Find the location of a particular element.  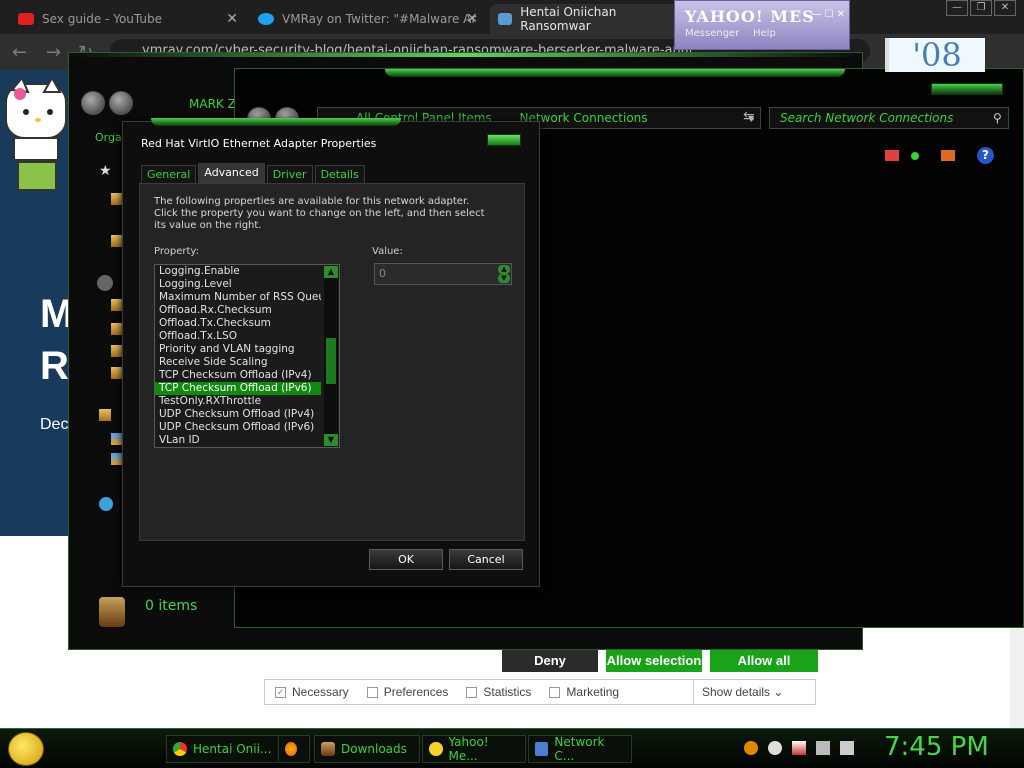

property-list-item: Offload.Tx.LSO is located at coordinates (238, 336).